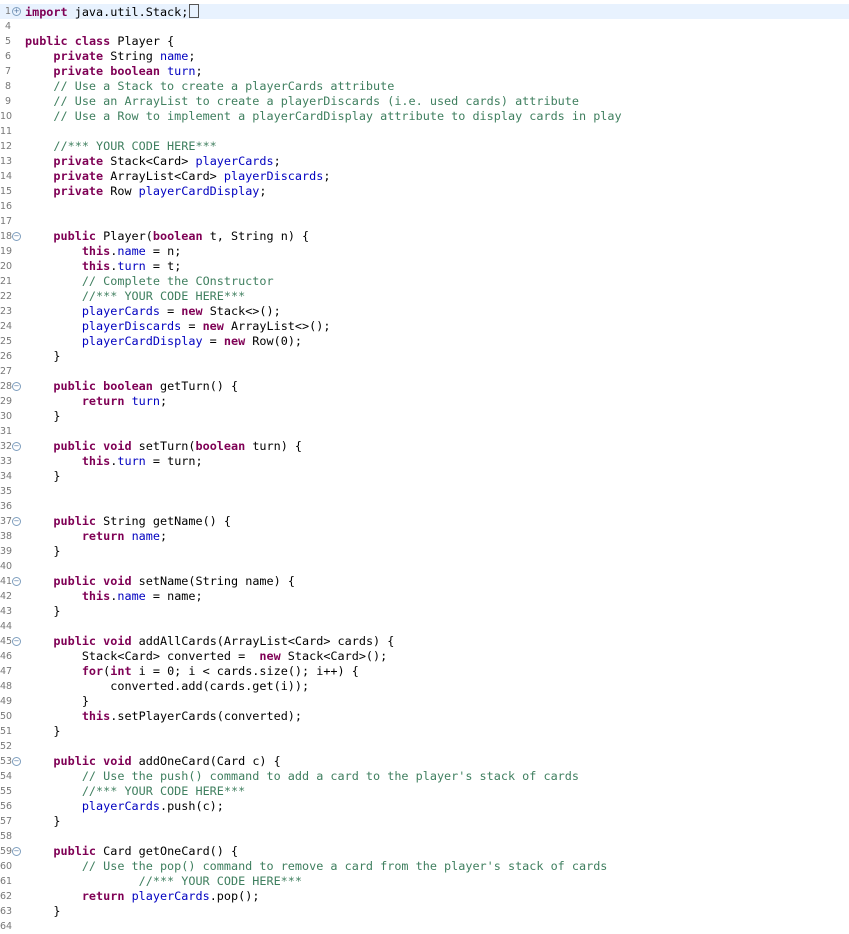  Describe the element at coordinates (435, 536) in the screenshot. I see `code-text: return name;` at that location.